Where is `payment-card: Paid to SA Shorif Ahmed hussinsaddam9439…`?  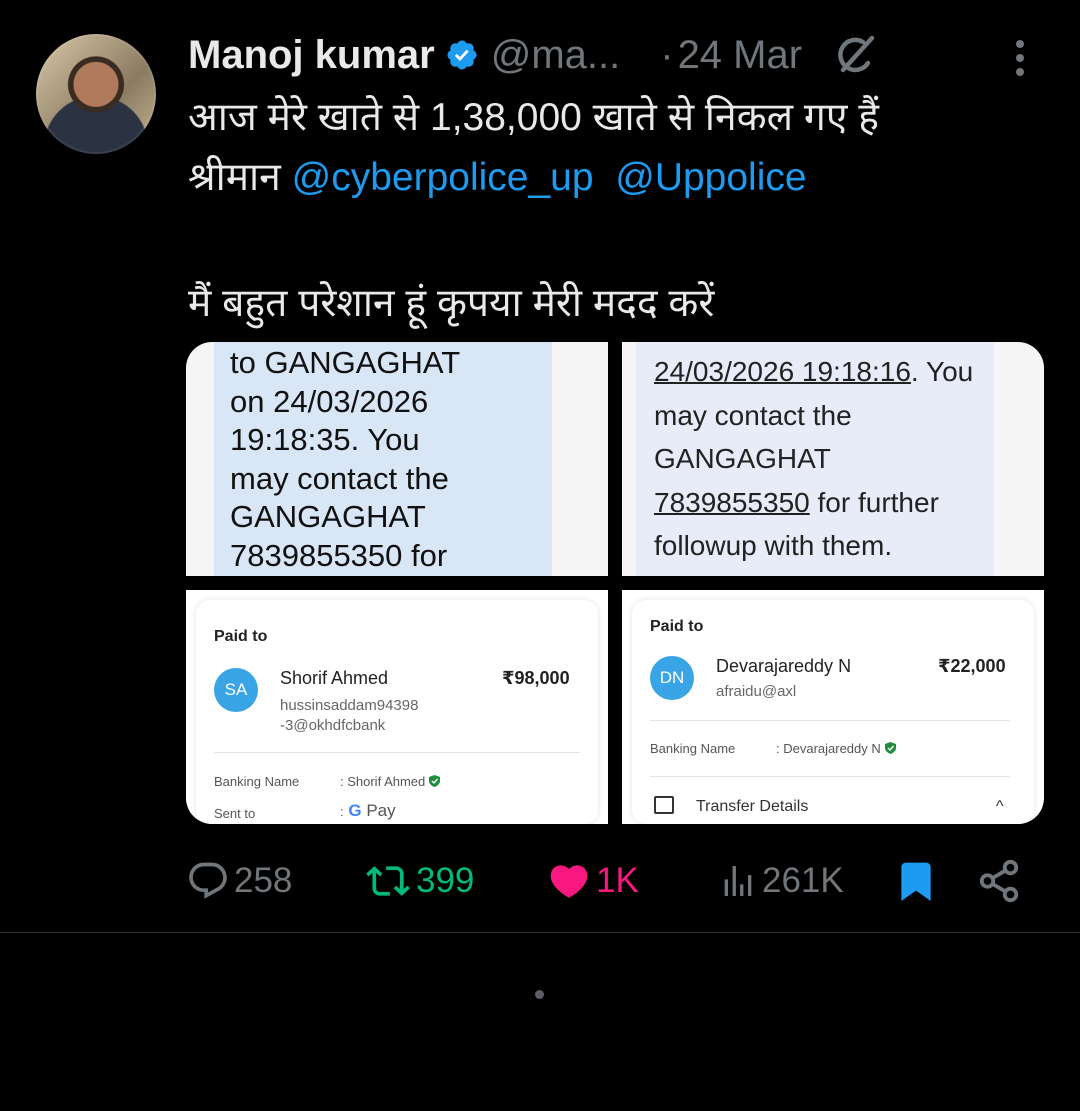
payment-card: Paid to SA Shorif Ahmed hussinsaddam9439… is located at coordinates (397, 712).